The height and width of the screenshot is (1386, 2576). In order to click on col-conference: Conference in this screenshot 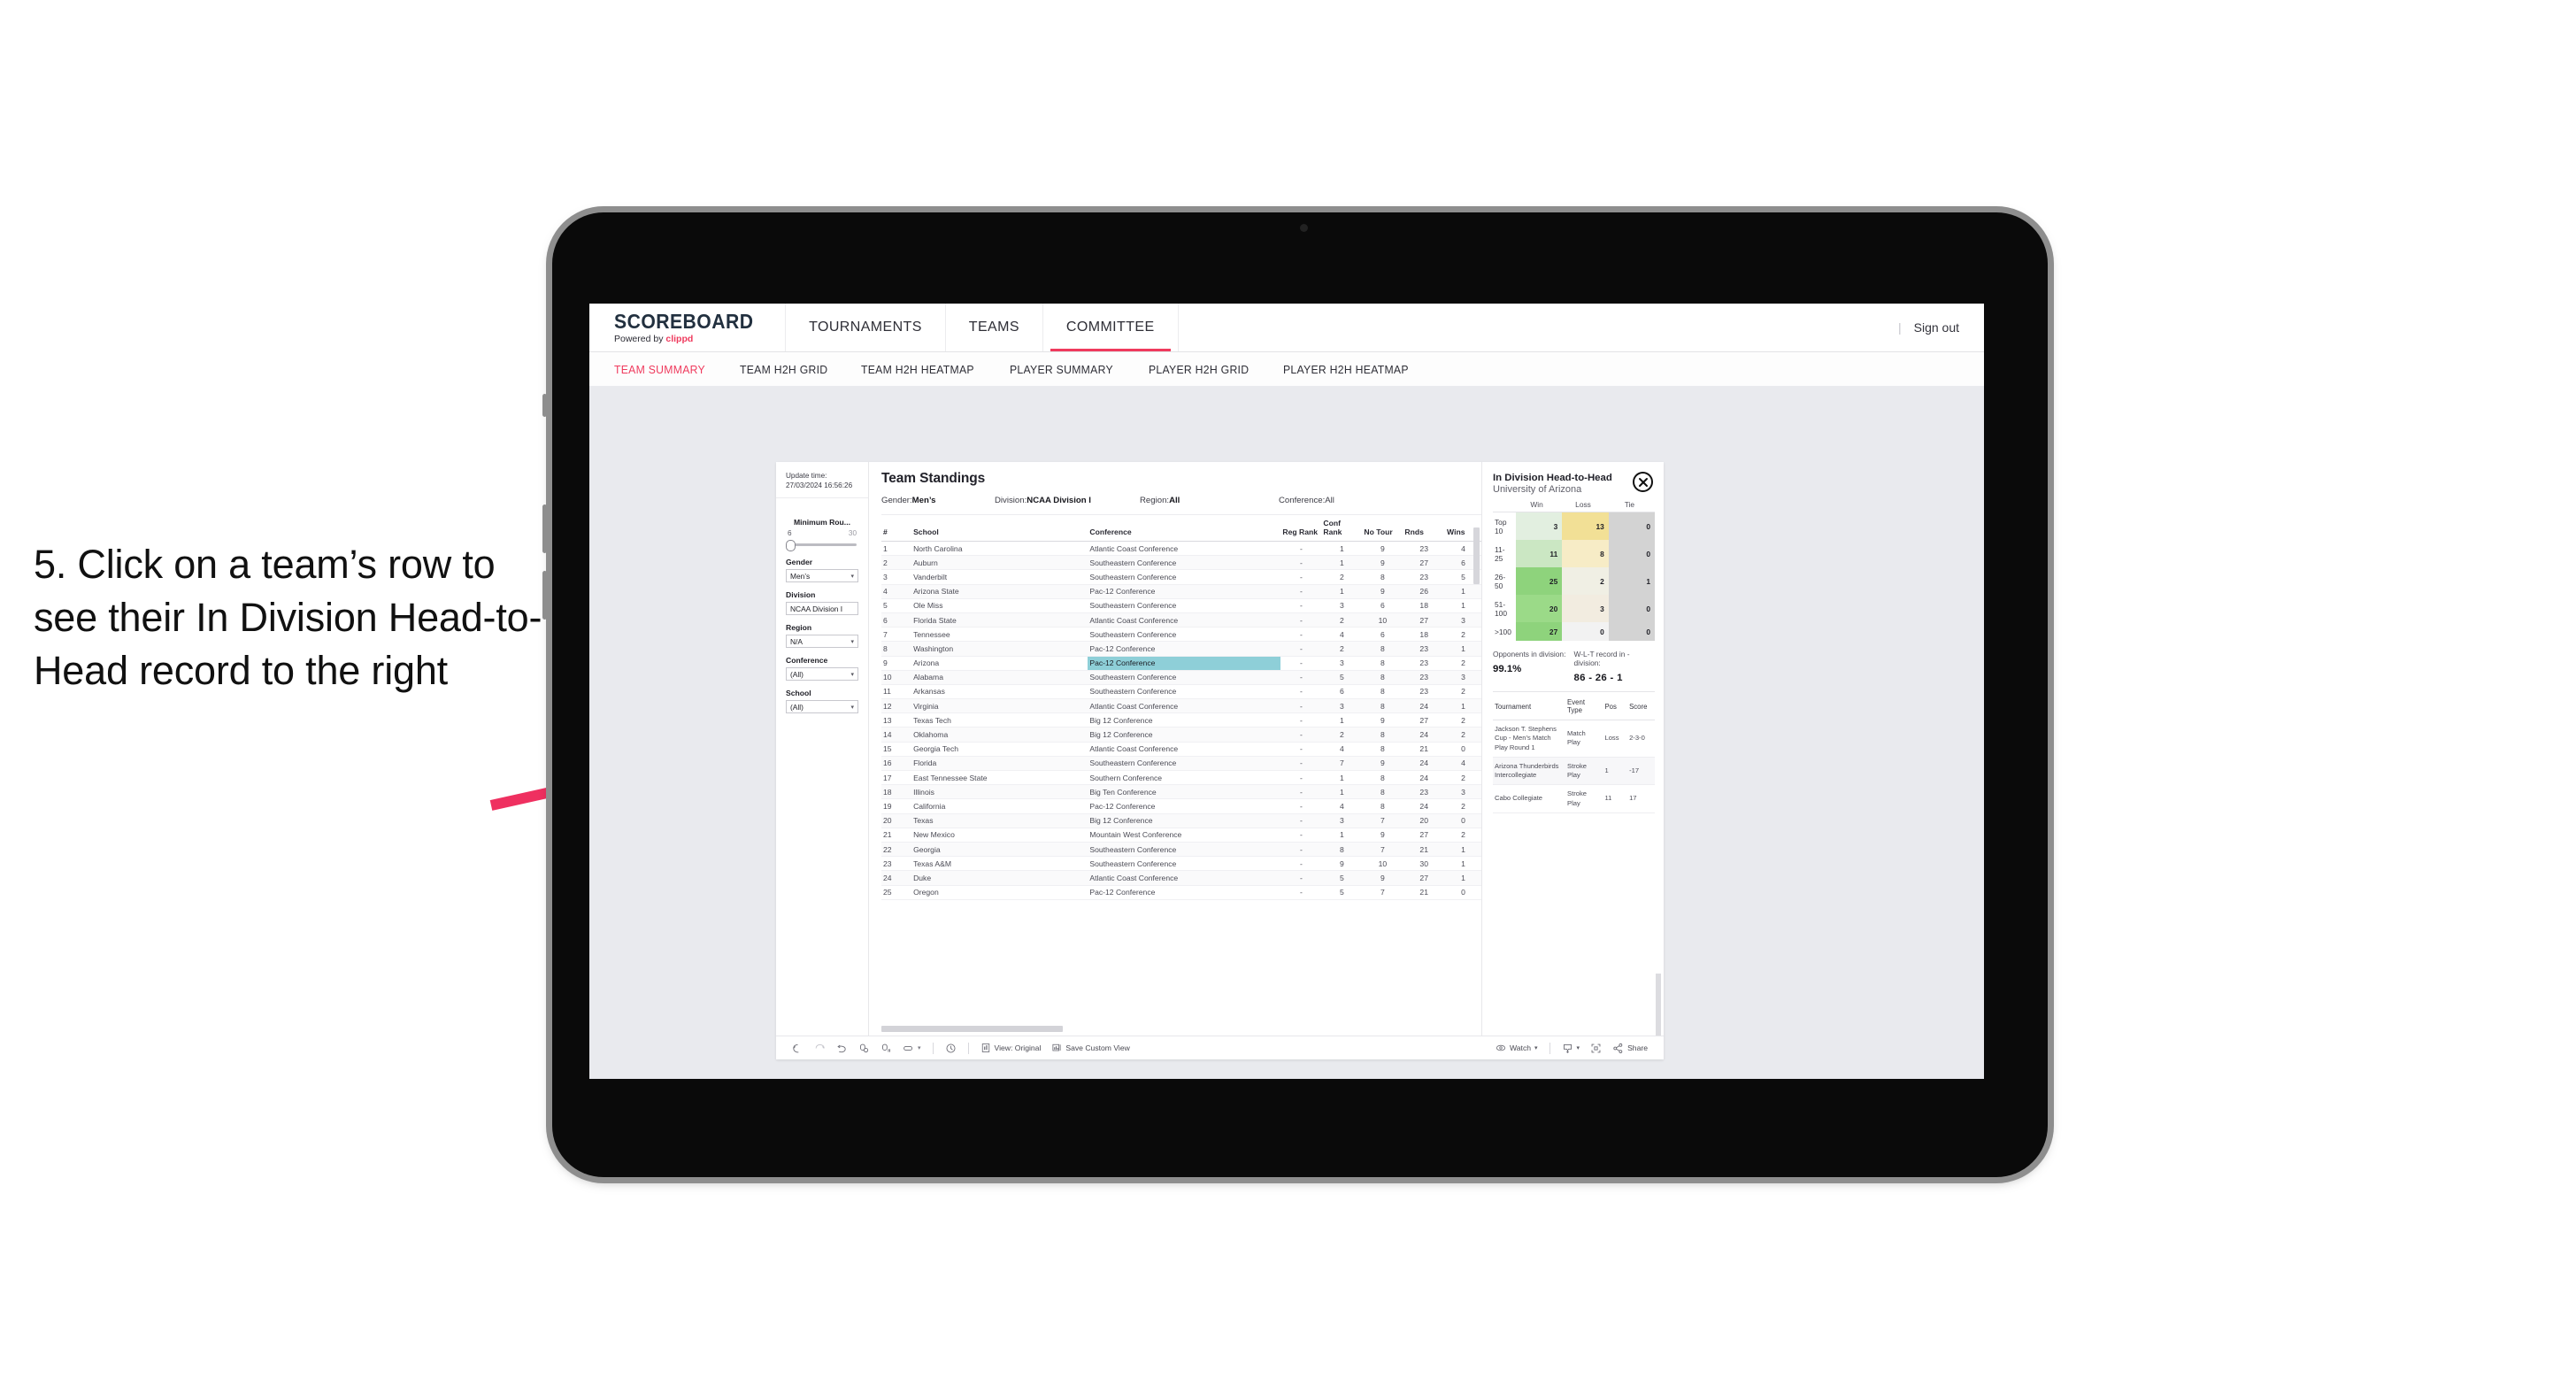, I will do `click(1184, 528)`.